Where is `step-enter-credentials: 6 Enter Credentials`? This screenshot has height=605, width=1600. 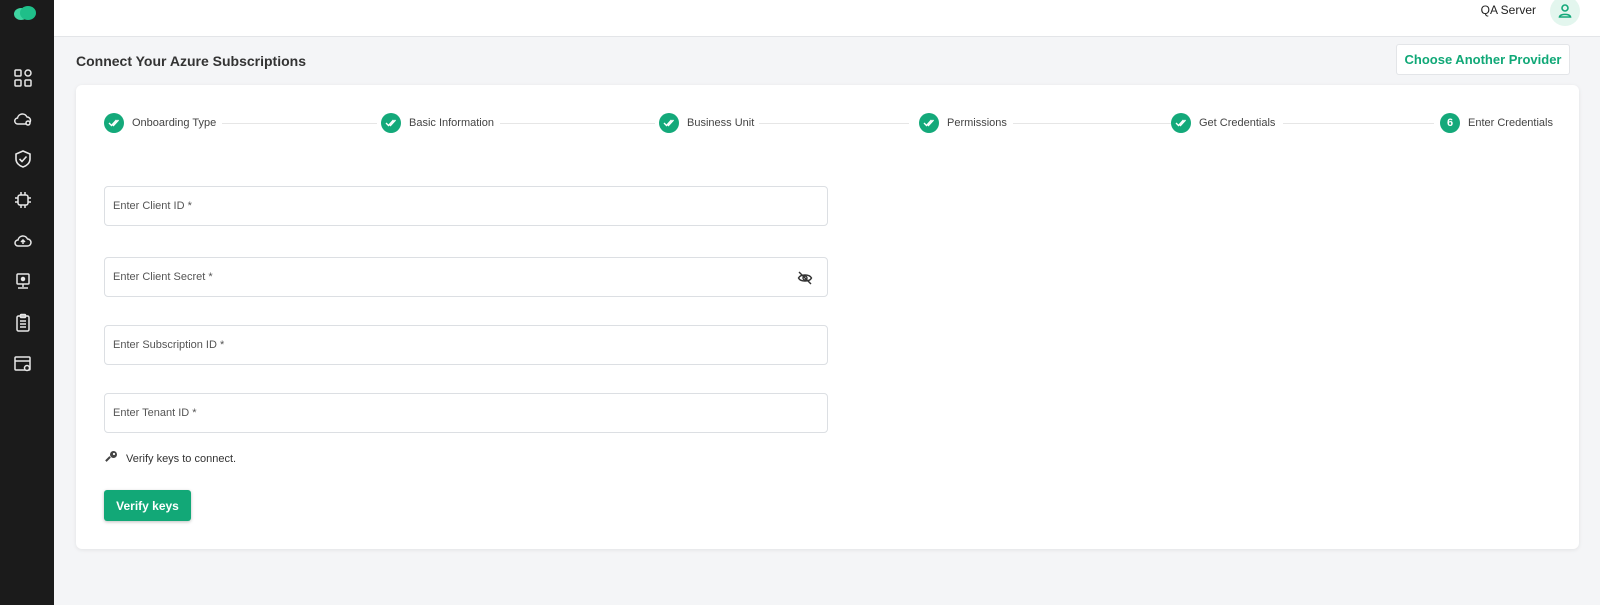
step-enter-credentials: 6 Enter Credentials is located at coordinates (1496, 123).